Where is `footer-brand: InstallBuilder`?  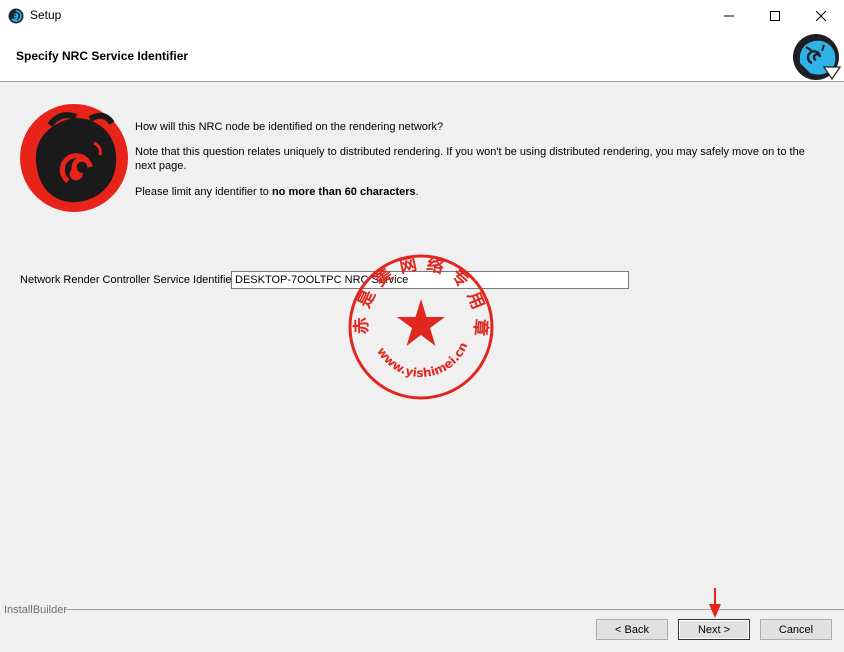 footer-brand: InstallBuilder is located at coordinates (35, 610).